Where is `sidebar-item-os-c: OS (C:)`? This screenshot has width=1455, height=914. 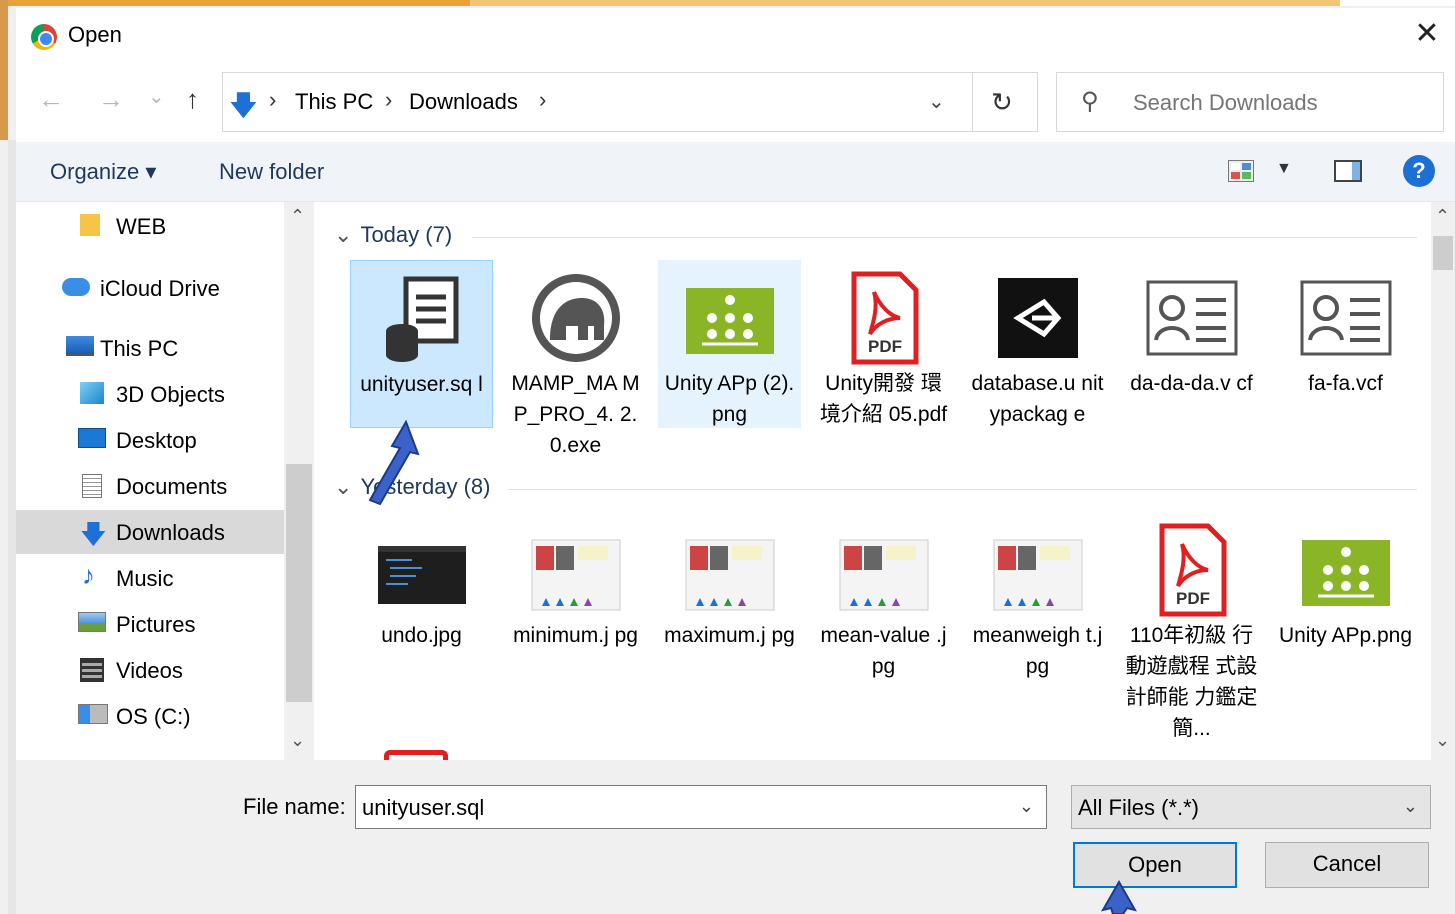
sidebar-item-os-c: OS (C:) is located at coordinates (150, 716).